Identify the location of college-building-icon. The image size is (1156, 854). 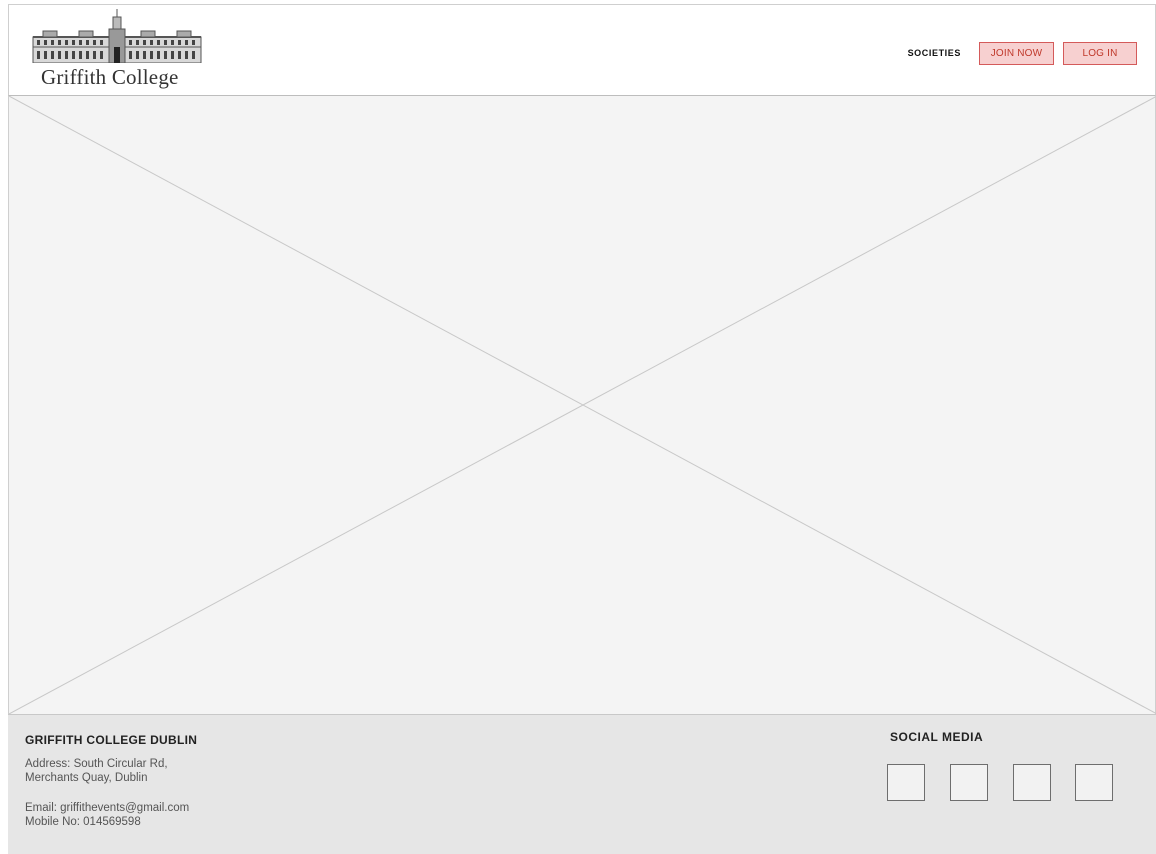
(117, 36).